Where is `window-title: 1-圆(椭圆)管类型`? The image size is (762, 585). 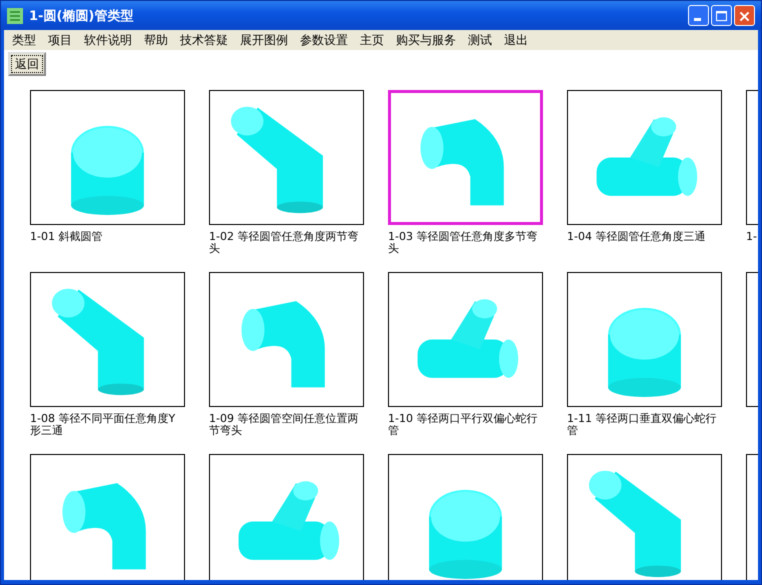 window-title: 1-圆(椭圆)管类型 is located at coordinates (81, 16).